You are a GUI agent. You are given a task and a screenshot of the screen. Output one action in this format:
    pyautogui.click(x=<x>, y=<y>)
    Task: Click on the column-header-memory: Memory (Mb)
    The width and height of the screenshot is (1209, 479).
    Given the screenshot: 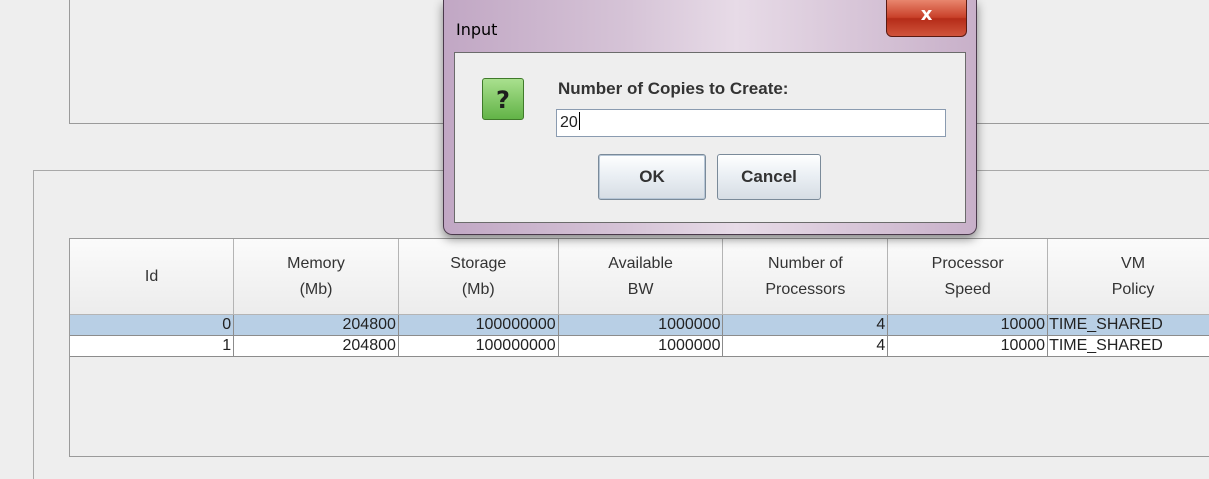 What is the action you would take?
    pyautogui.click(x=316, y=277)
    